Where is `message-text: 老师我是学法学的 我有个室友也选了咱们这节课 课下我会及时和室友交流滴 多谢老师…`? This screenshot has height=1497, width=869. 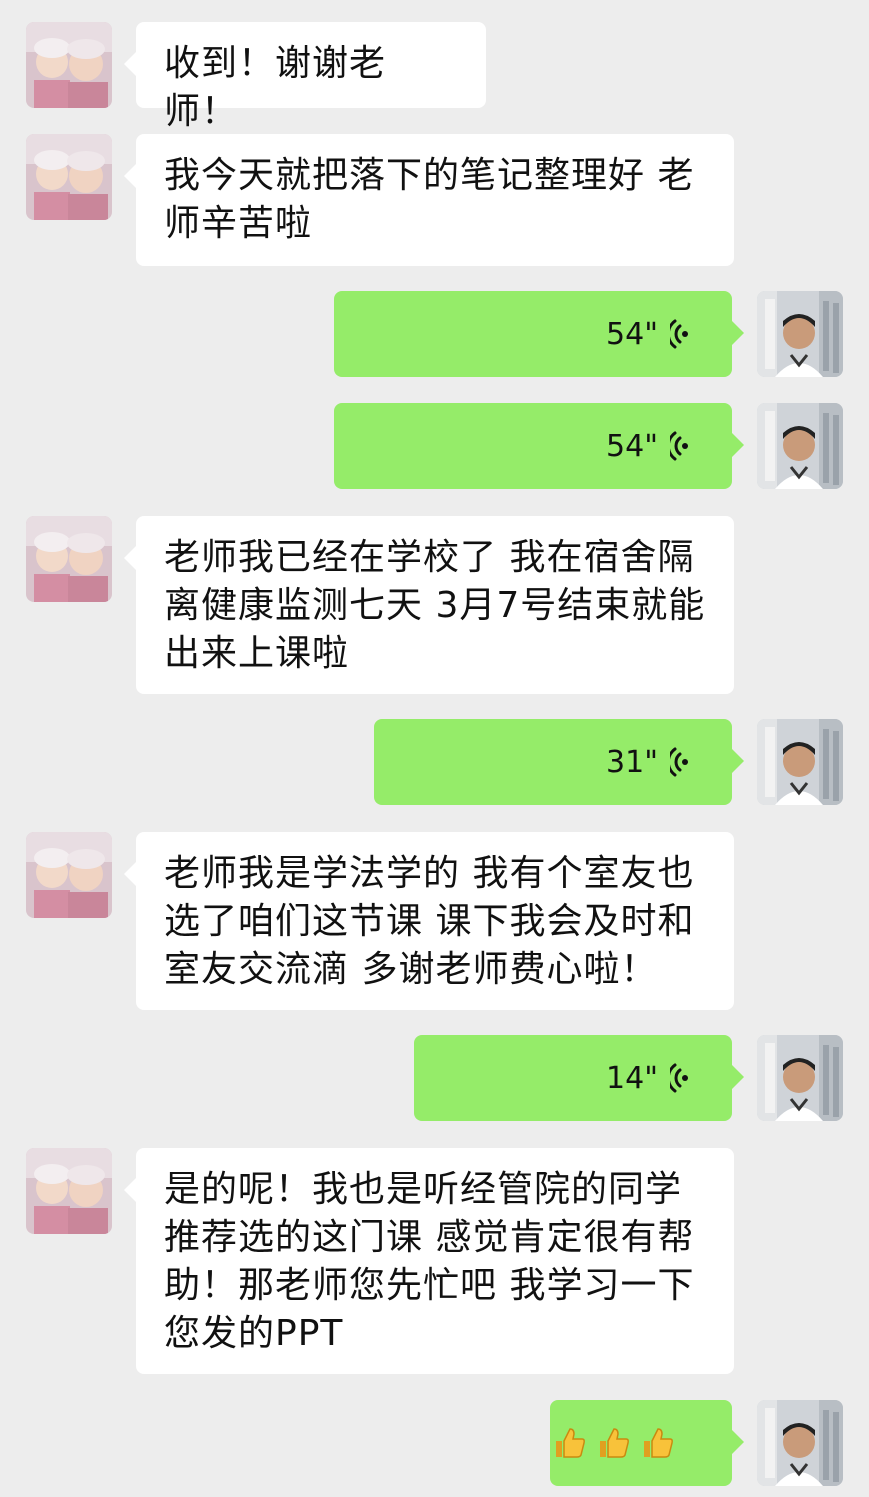
message-text: 老师我是学法学的 我有个室友也选了咱们这节课 课下我会及时和室友交流滴 多谢老师… is located at coordinates (429, 921).